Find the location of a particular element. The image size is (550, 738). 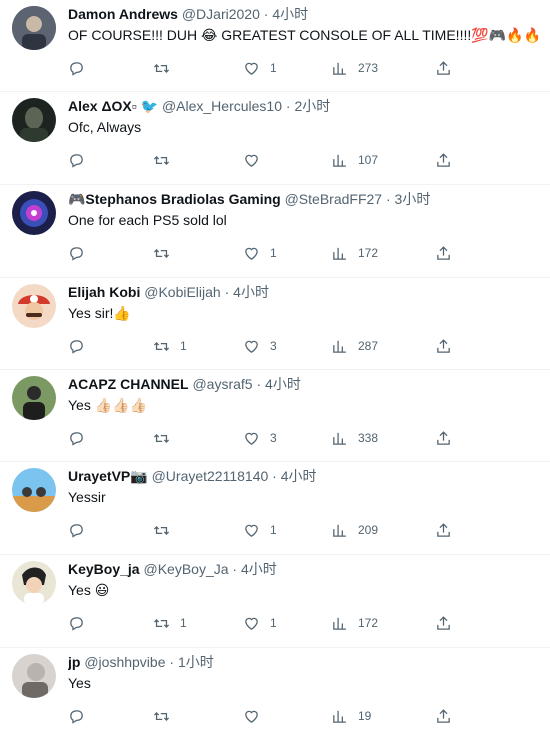

like-icon is located at coordinates (251, 716).